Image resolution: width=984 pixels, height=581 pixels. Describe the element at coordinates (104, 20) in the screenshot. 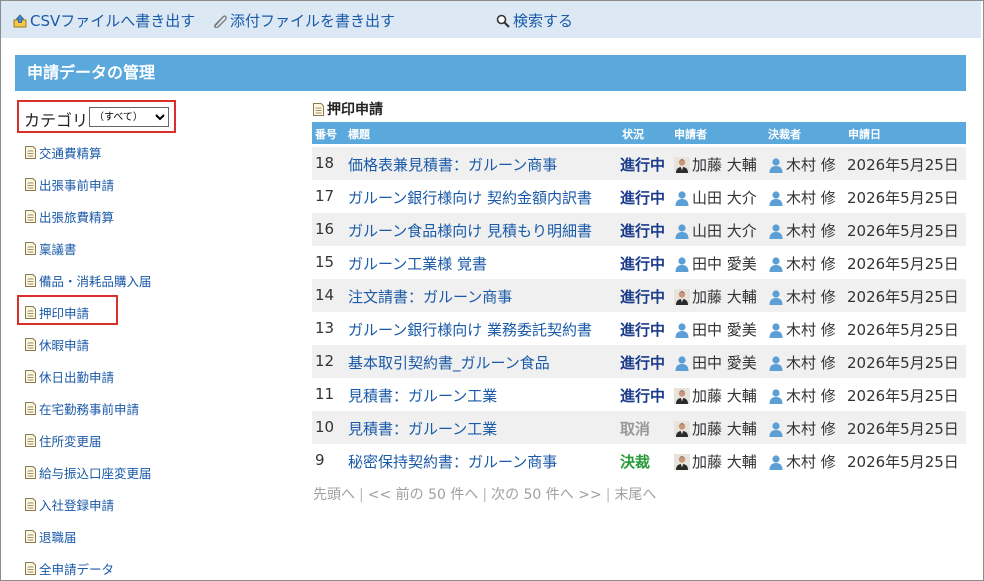

I see `csv-export-link: CSVファイルへ書き出す` at that location.